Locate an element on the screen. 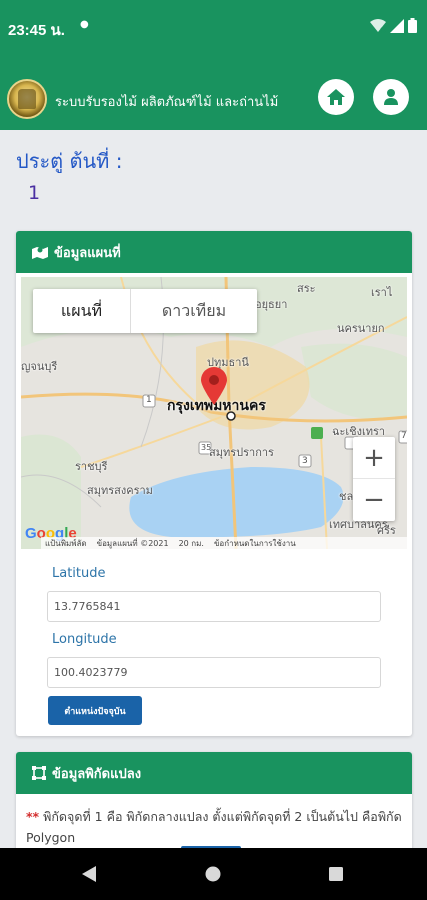 The width and height of the screenshot is (427, 900). latitude-label: Latitude is located at coordinates (79, 573).